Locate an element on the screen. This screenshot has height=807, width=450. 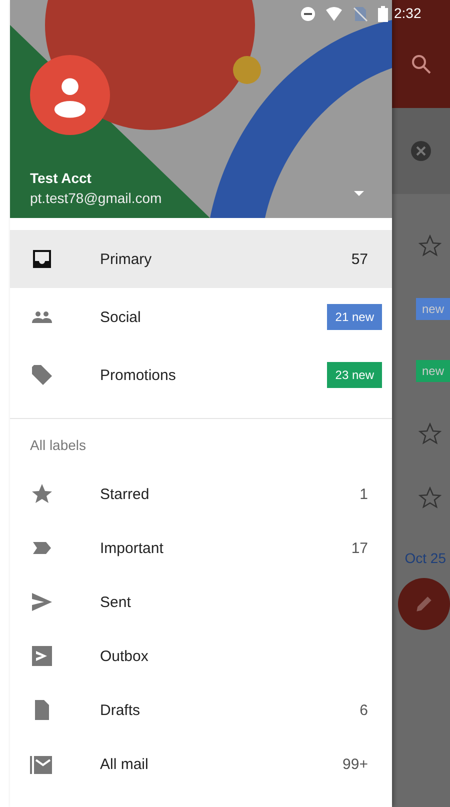
inbox-icon is located at coordinates (42, 259).